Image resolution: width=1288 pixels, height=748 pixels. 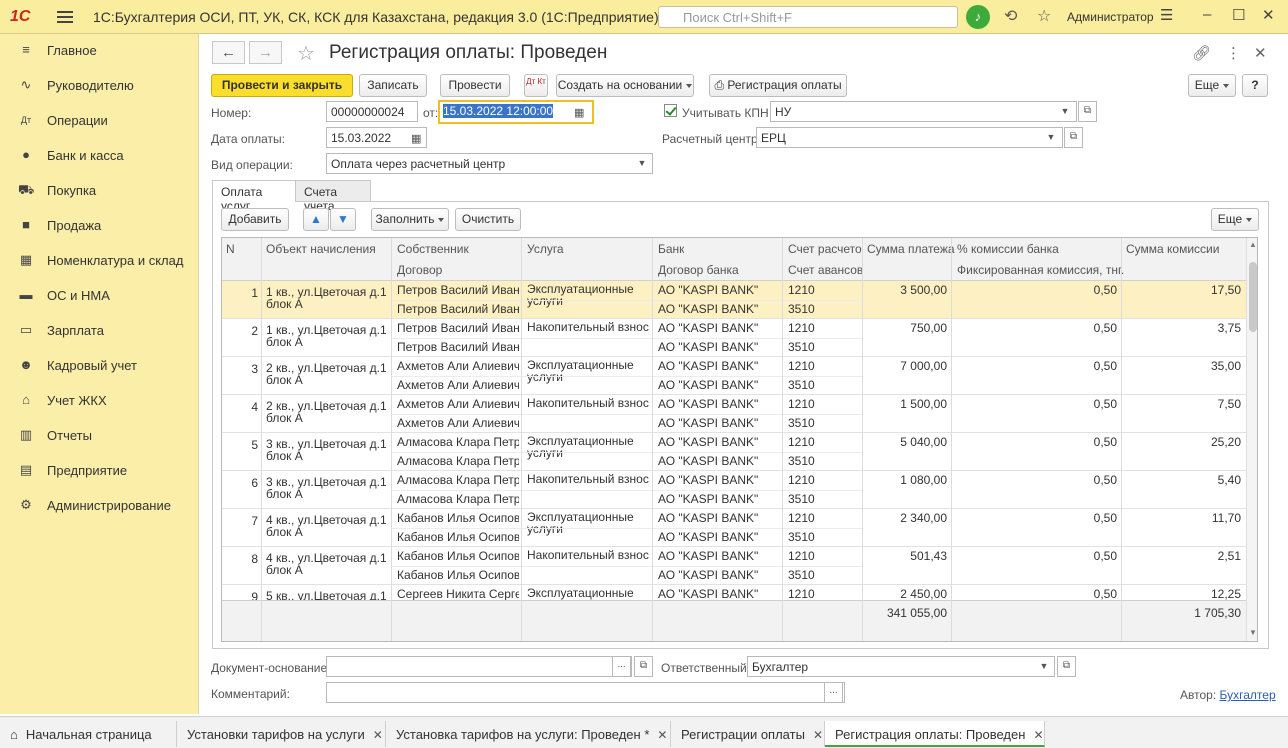 I want to click on table-scrollbar: ▲ ▼, so click(x=1251, y=439).